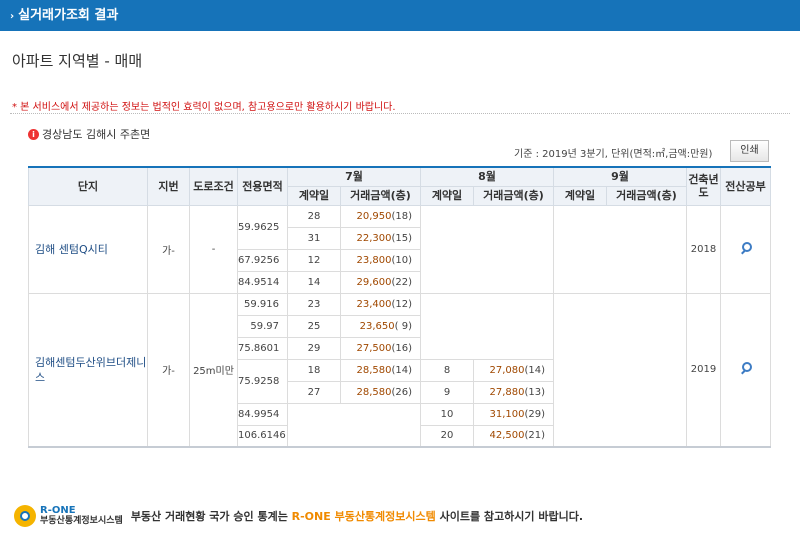 The image size is (800, 550). I want to click on header-built-year: 건축년도, so click(703, 186).